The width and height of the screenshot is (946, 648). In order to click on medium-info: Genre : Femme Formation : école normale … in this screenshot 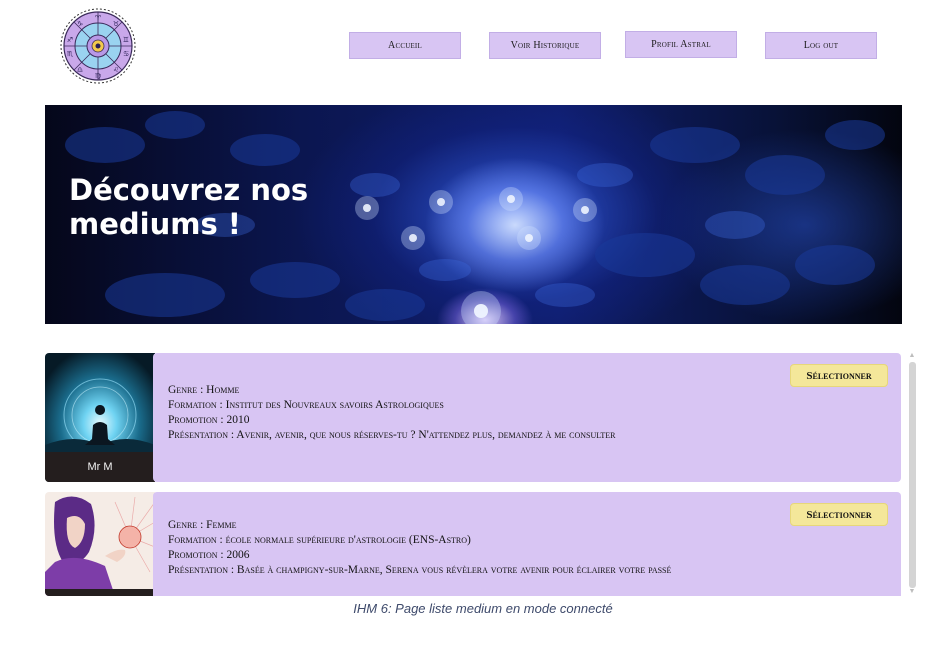, I will do `click(419, 548)`.